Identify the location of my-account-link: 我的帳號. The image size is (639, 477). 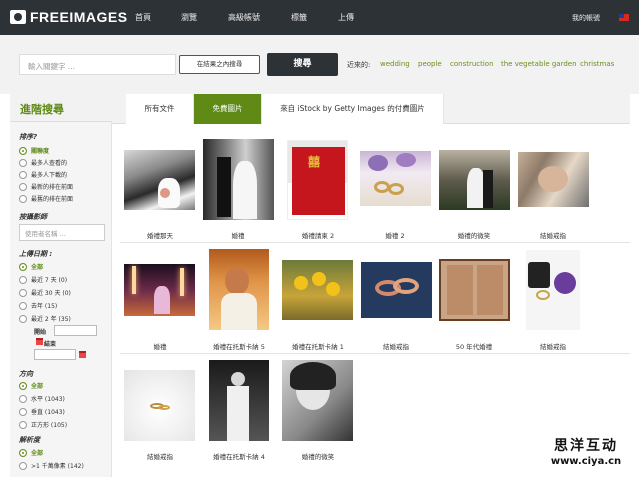
(586, 18).